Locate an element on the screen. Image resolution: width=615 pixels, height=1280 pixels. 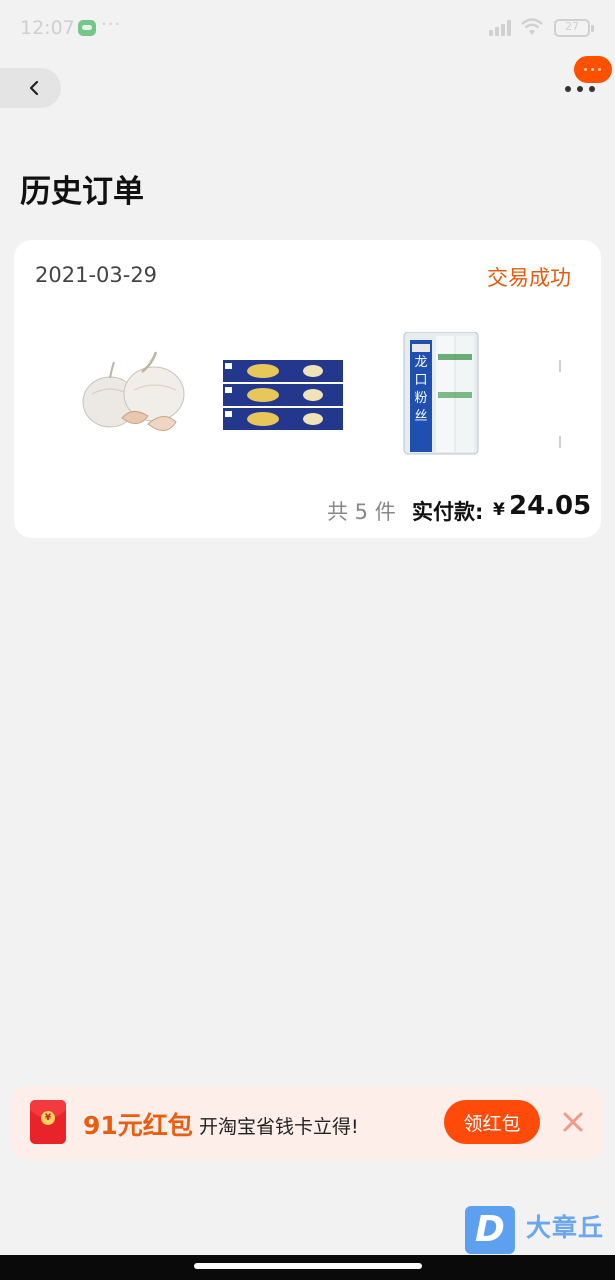
watermark-logo: D is located at coordinates (490, 1230).